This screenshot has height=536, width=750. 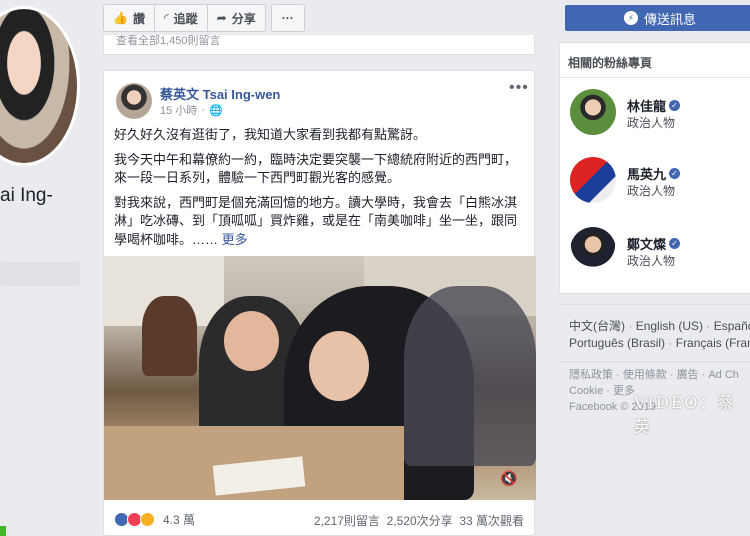 What do you see at coordinates (147, 519) in the screenshot?
I see `haha-reaction-icon` at bounding box center [147, 519].